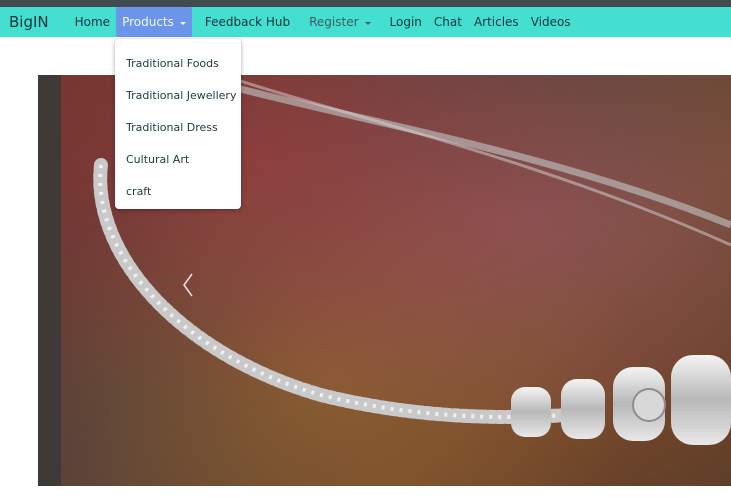 This screenshot has width=731, height=502. I want to click on nav-articles: Articles, so click(496, 22).